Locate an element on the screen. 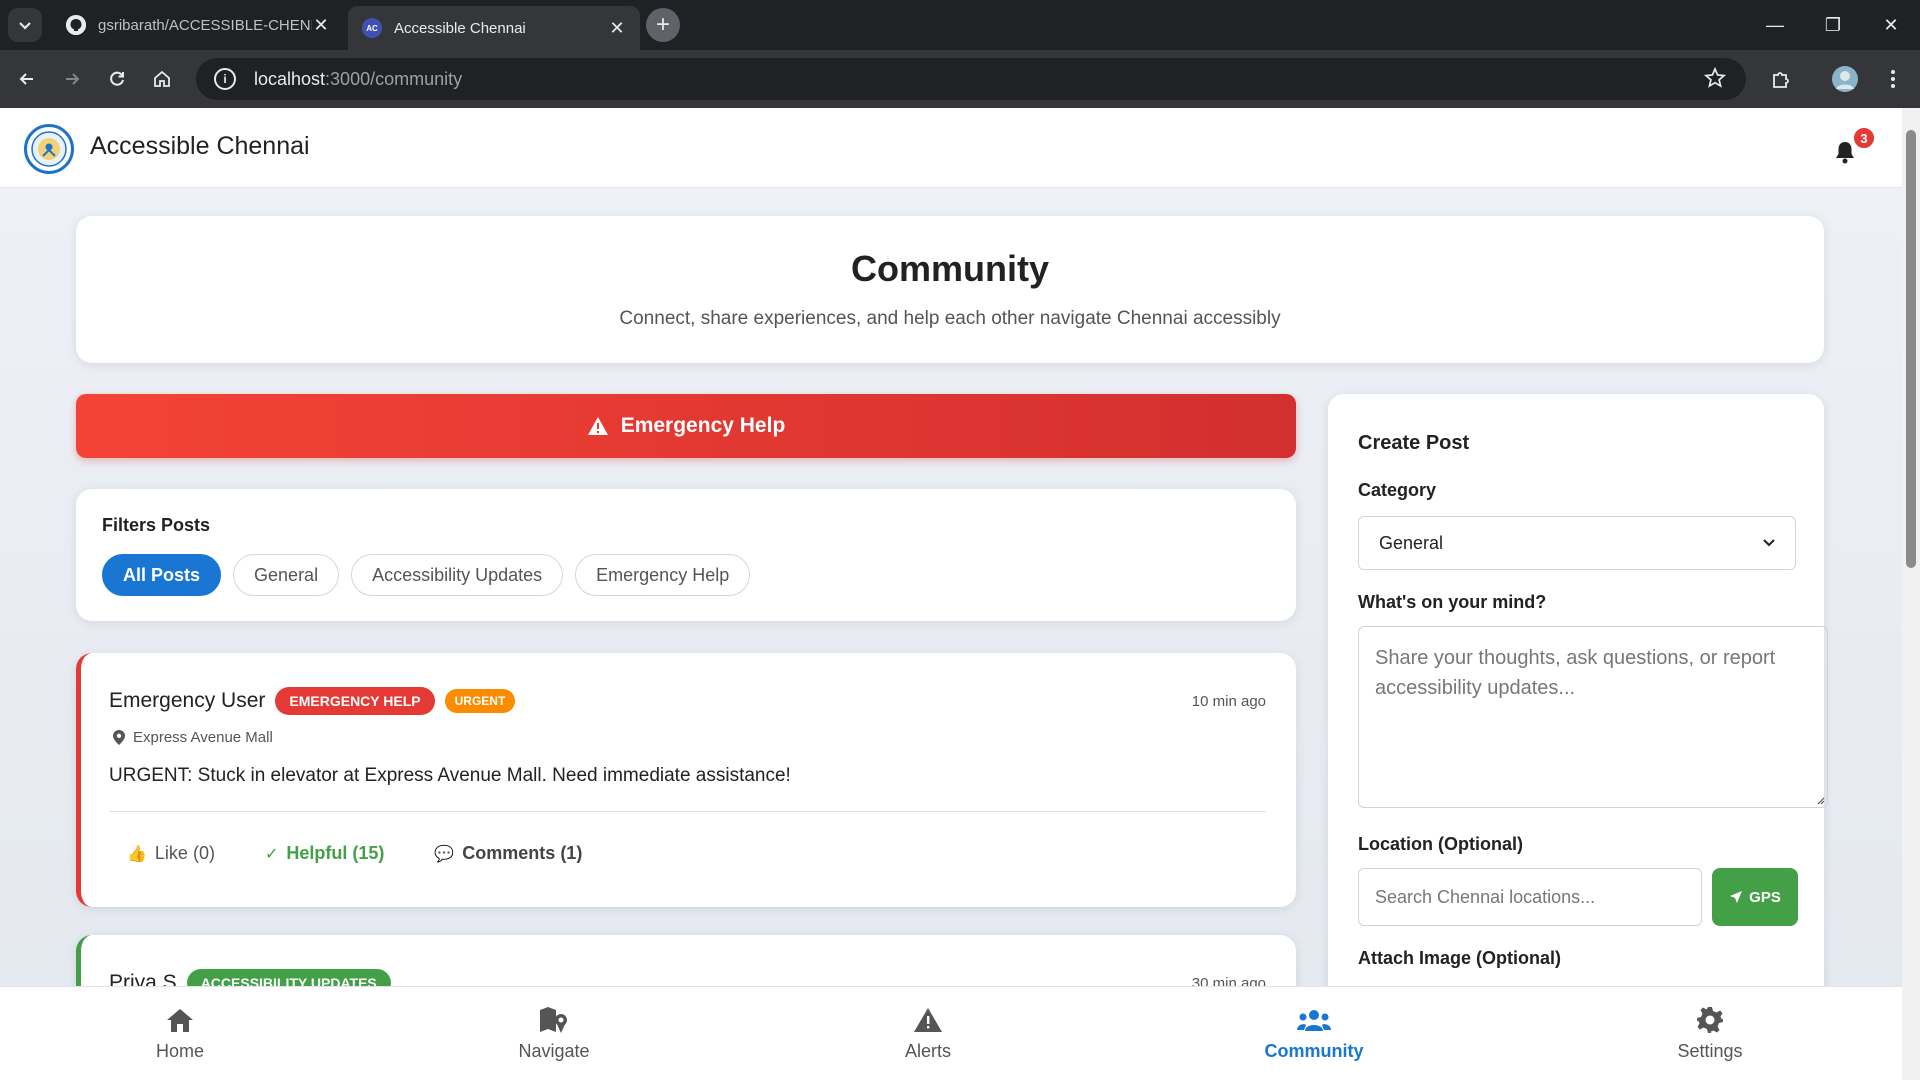  url-host: localhost is located at coordinates (290, 78).